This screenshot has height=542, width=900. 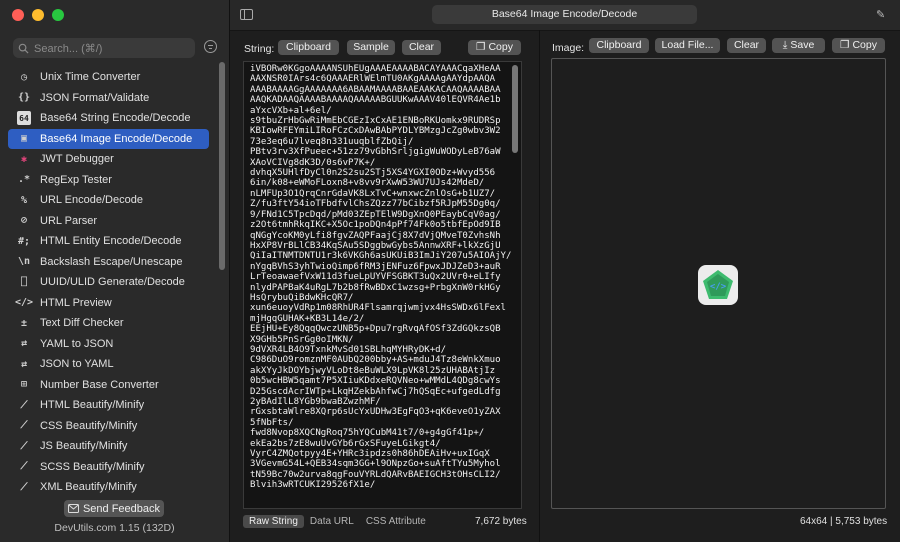 What do you see at coordinates (76, 302) in the screenshot?
I see `sidebar-item-label: HTML Preview` at bounding box center [76, 302].